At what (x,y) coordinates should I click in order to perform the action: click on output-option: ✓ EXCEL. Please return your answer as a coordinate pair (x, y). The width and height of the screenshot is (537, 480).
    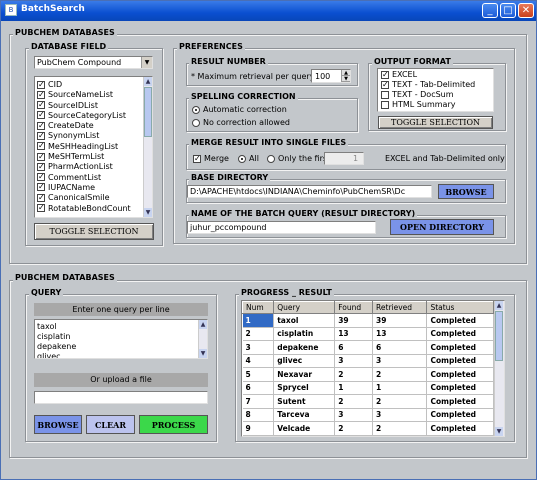
    Looking at the image, I should click on (437, 75).